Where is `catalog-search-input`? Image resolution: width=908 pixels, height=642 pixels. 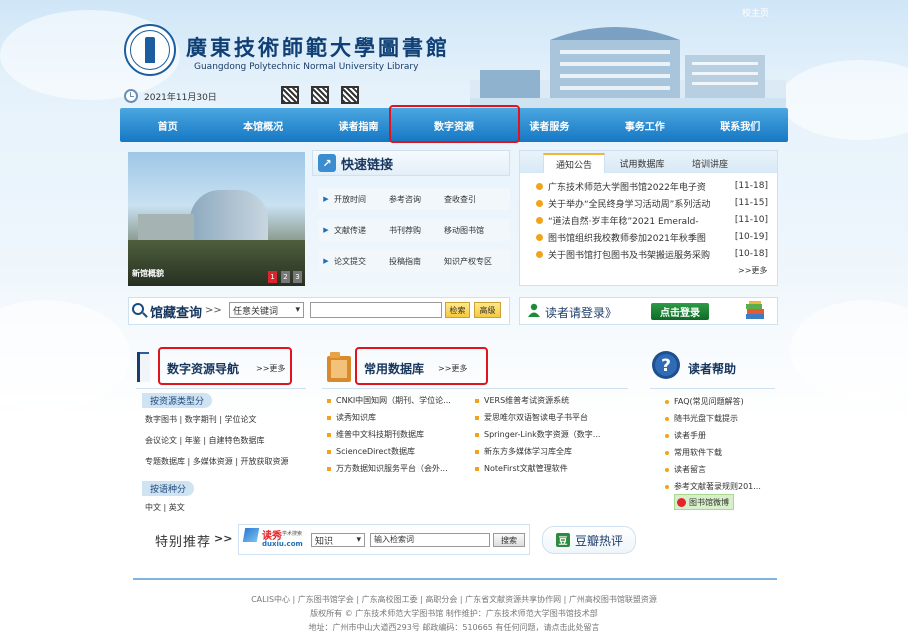 catalog-search-input is located at coordinates (376, 310).